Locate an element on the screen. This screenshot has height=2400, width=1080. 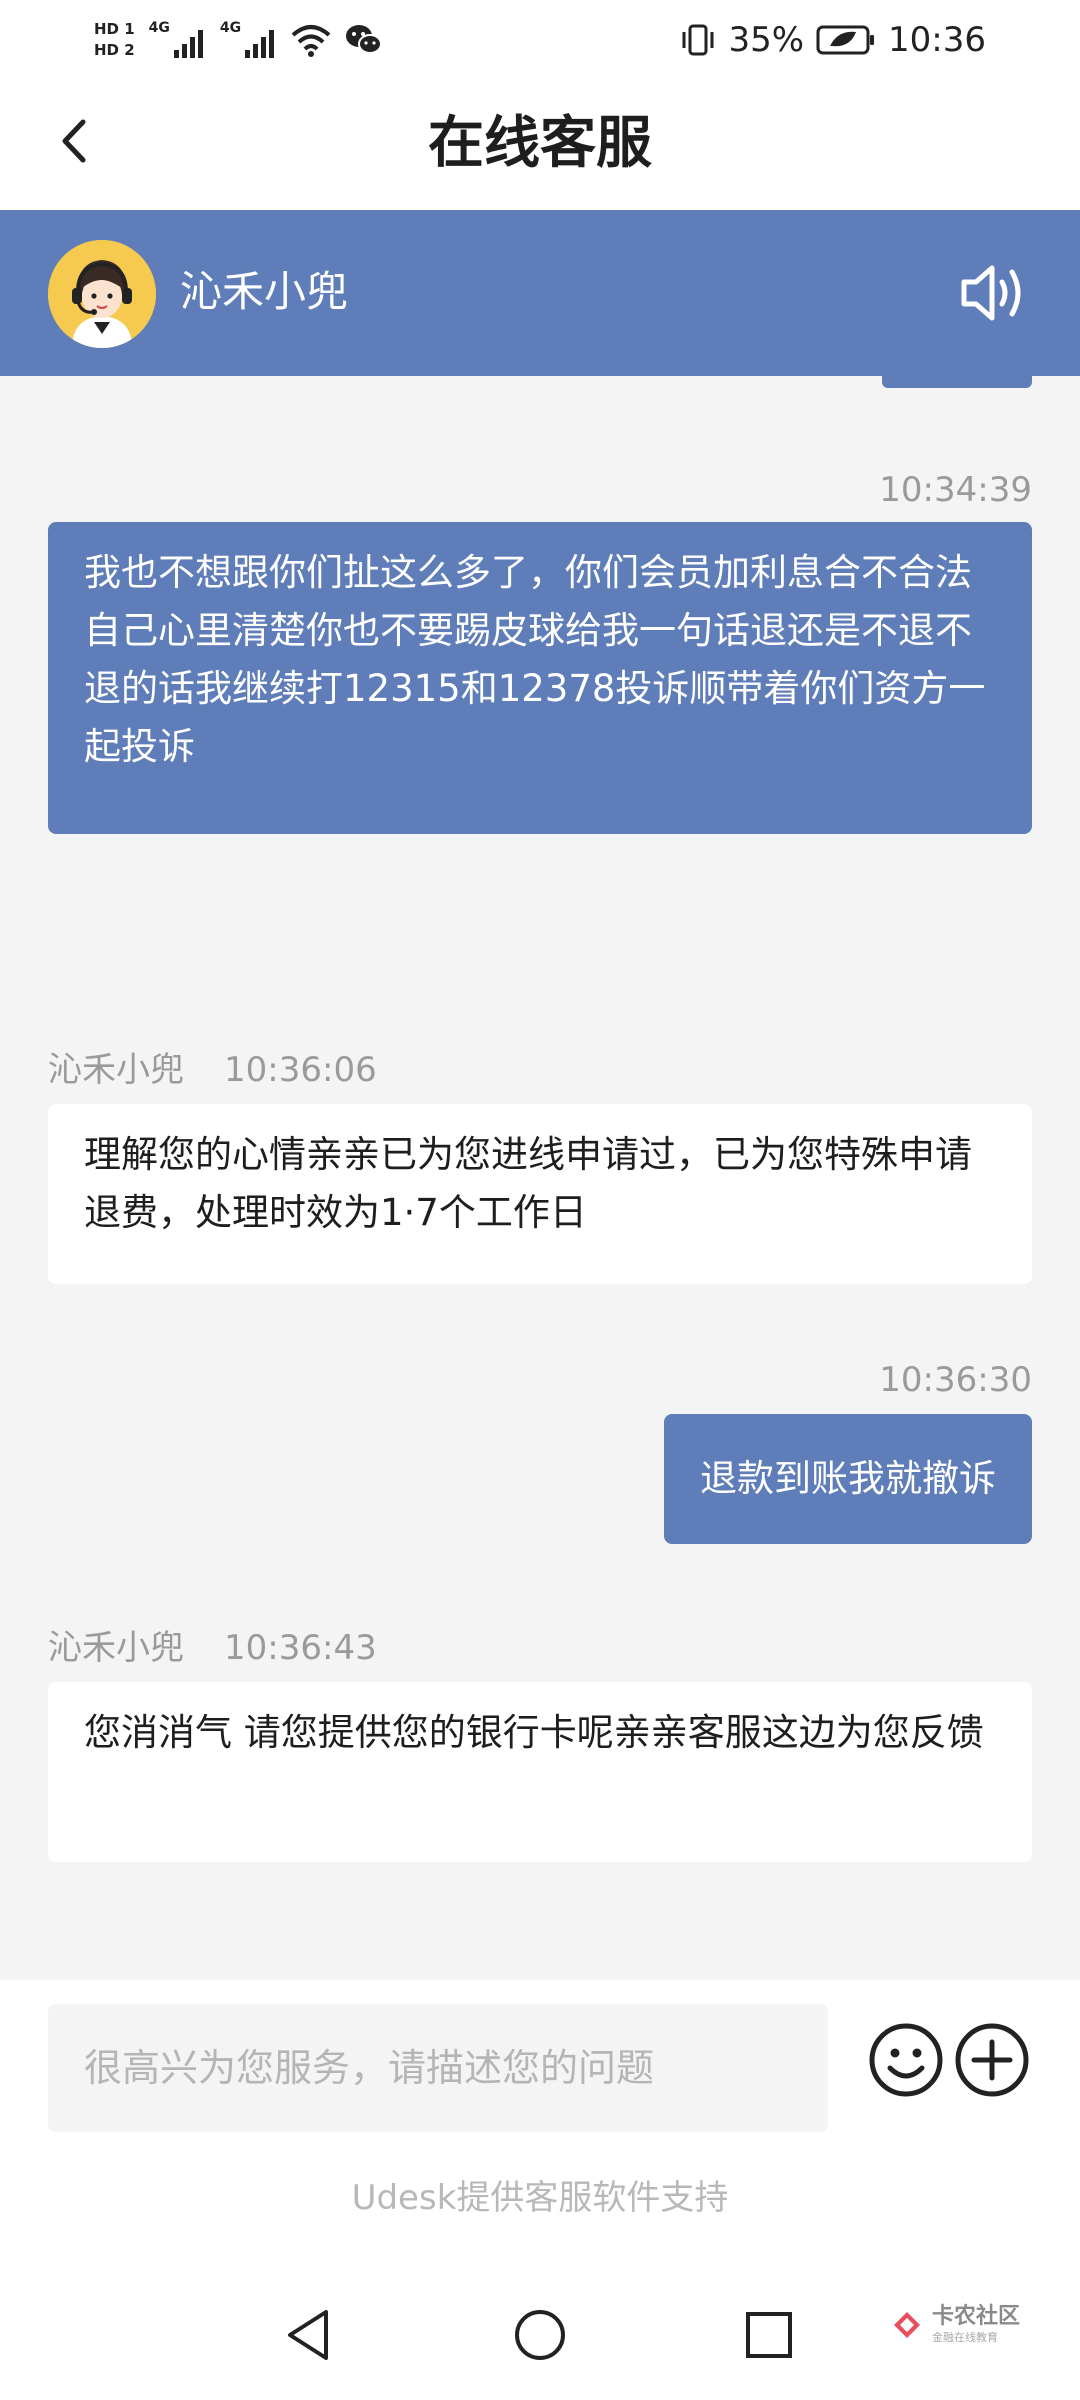
system-nav-bar: 卡农社区 金融在线教育 is located at coordinates (540, 2335).